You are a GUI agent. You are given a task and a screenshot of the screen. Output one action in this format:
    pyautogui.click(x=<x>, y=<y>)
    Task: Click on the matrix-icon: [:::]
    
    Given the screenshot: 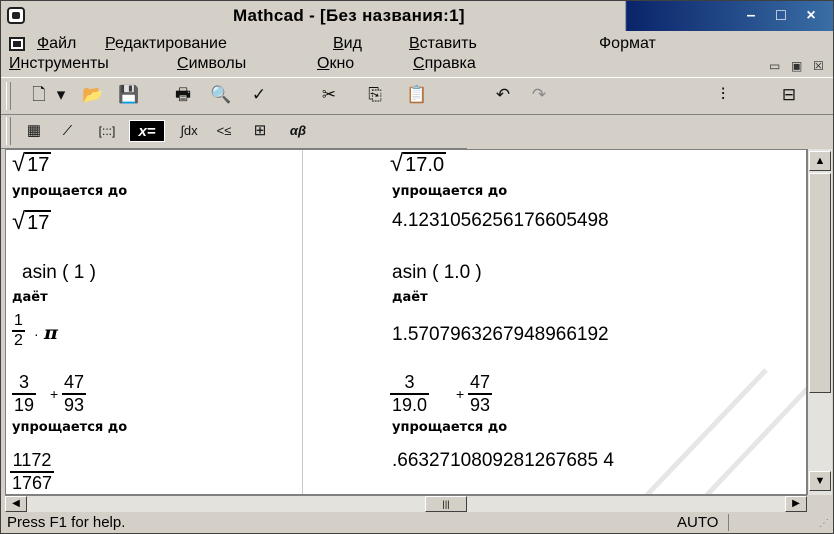 What is the action you would take?
    pyautogui.click(x=107, y=131)
    